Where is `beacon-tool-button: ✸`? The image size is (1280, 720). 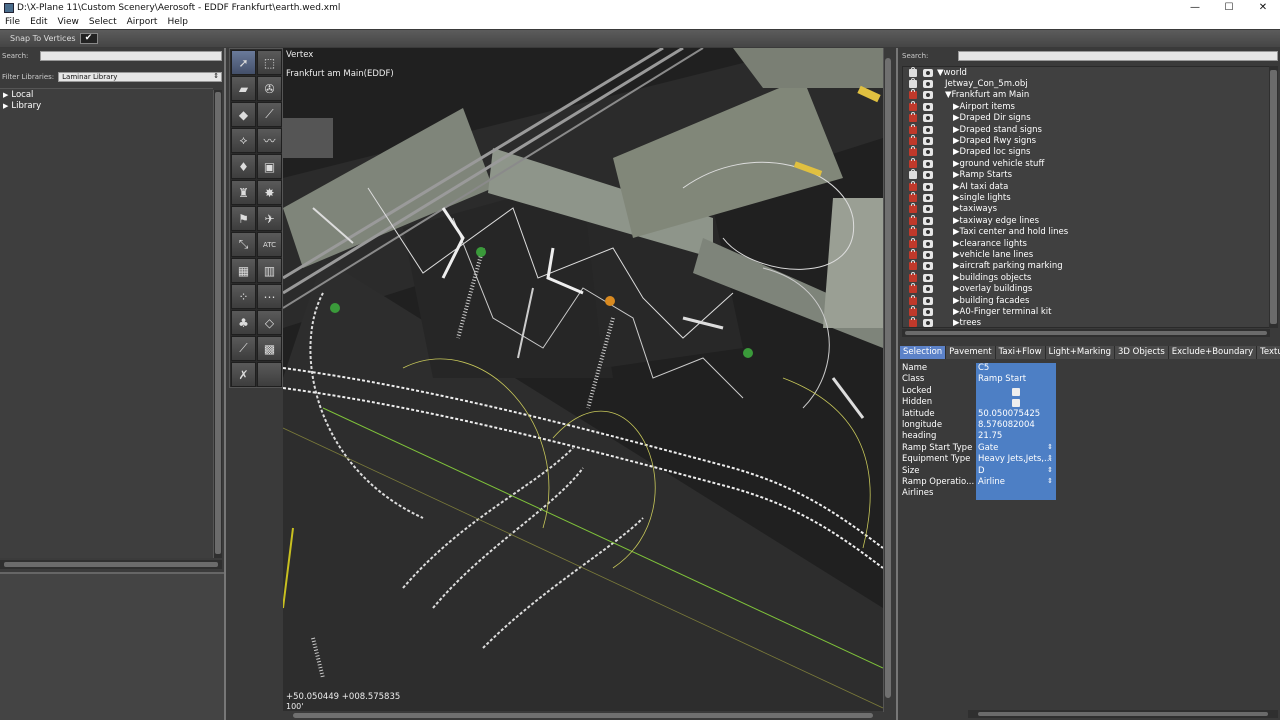
beacon-tool-button: ✸ is located at coordinates (269, 192).